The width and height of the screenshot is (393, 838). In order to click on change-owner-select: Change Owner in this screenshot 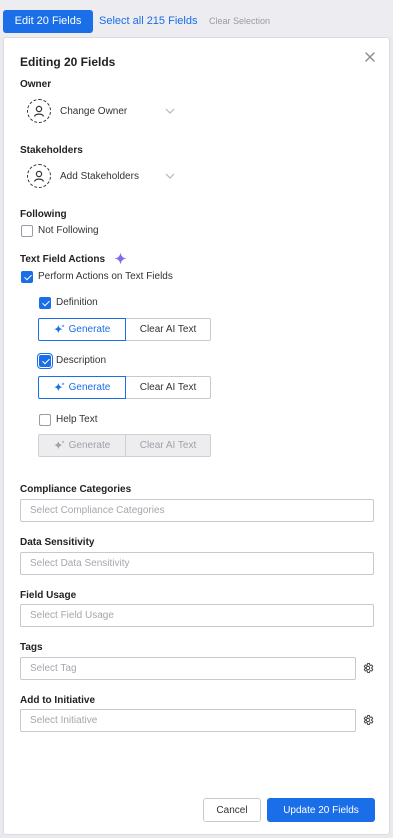, I will do `click(77, 111)`.